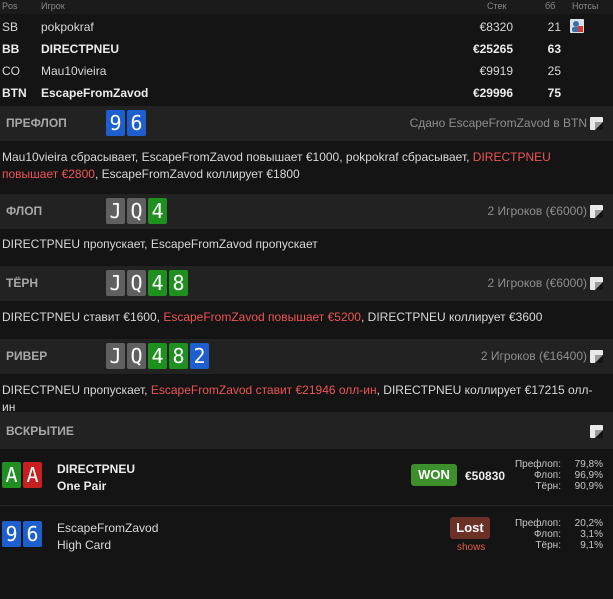 Image resolution: width=613 pixels, height=599 pixels. I want to click on street-label: ФЛОП, so click(24, 211).